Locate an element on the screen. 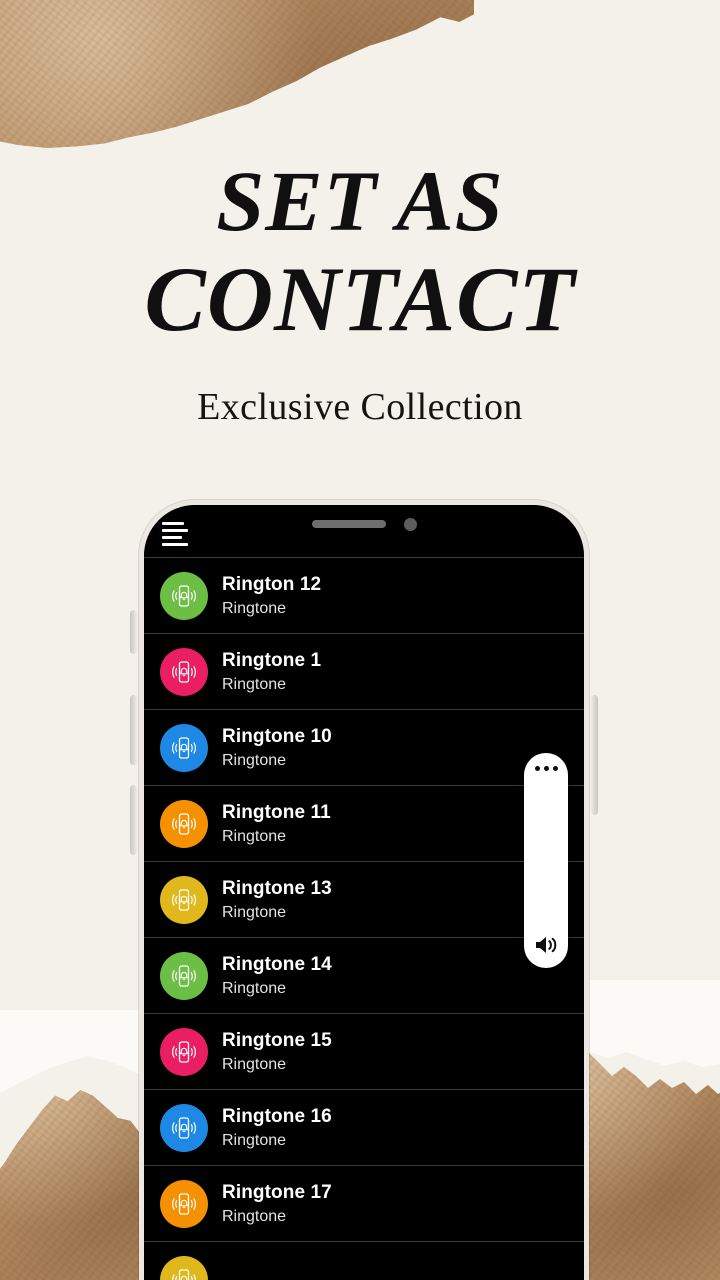  table-row: Ringtone 1 Ringtone is located at coordinates (364, 672).